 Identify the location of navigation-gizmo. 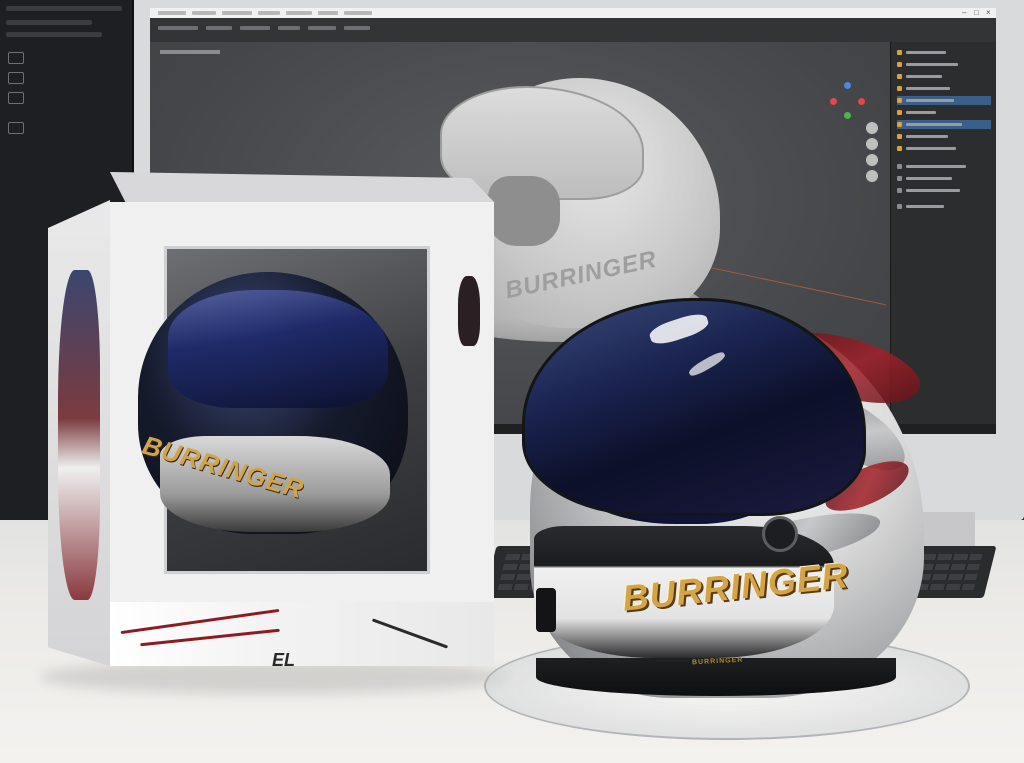
(848, 100).